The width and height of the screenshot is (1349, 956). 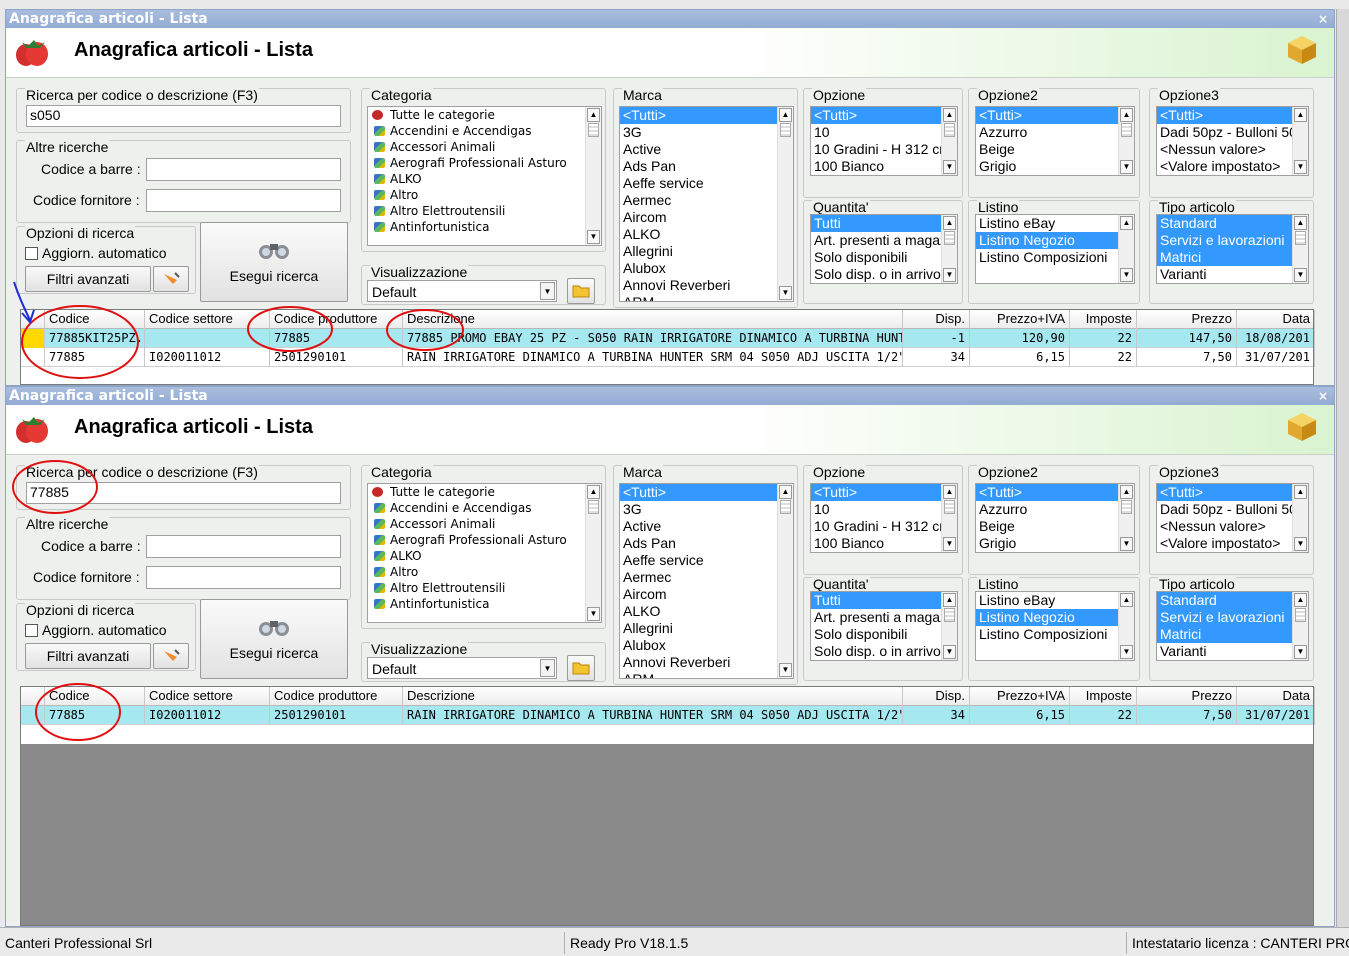 I want to click on column-header: Codice, so click(x=95, y=696).